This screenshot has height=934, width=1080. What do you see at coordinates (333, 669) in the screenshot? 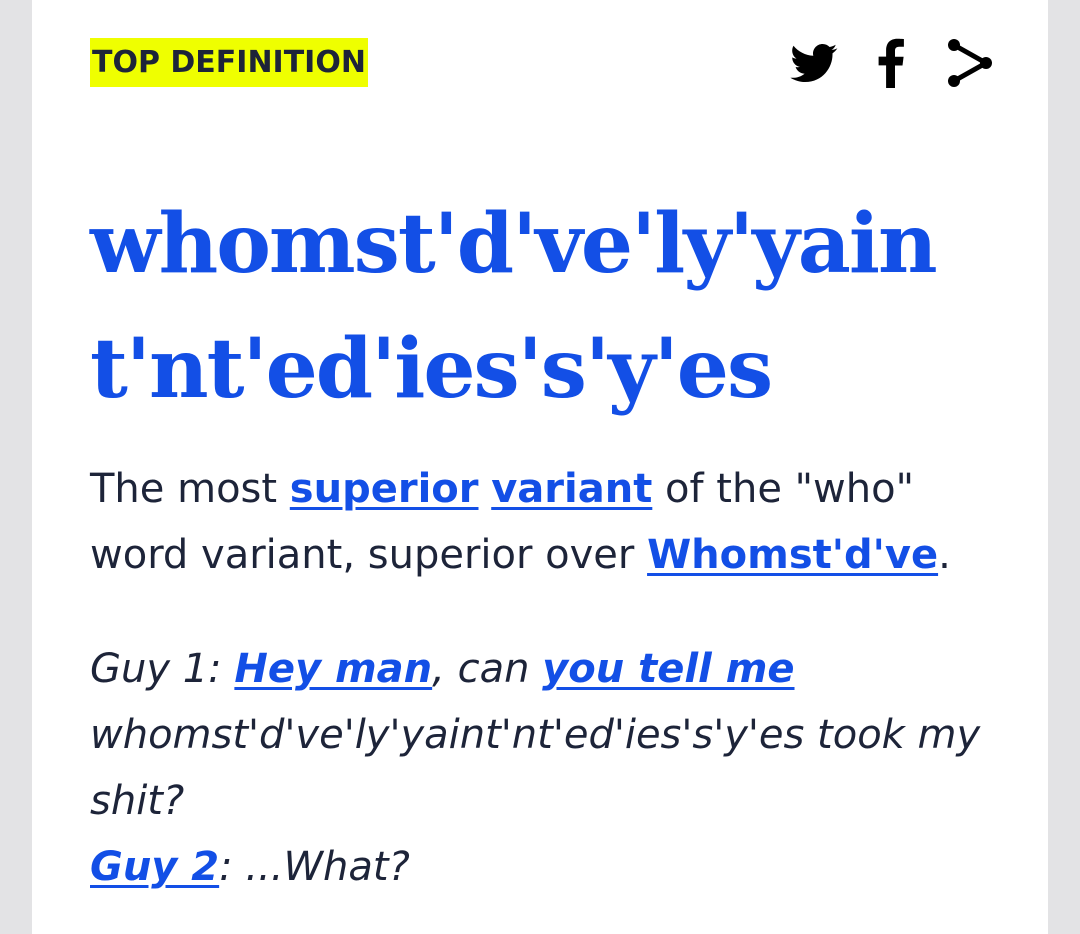
I see `link-hey-man: Hey man` at bounding box center [333, 669].